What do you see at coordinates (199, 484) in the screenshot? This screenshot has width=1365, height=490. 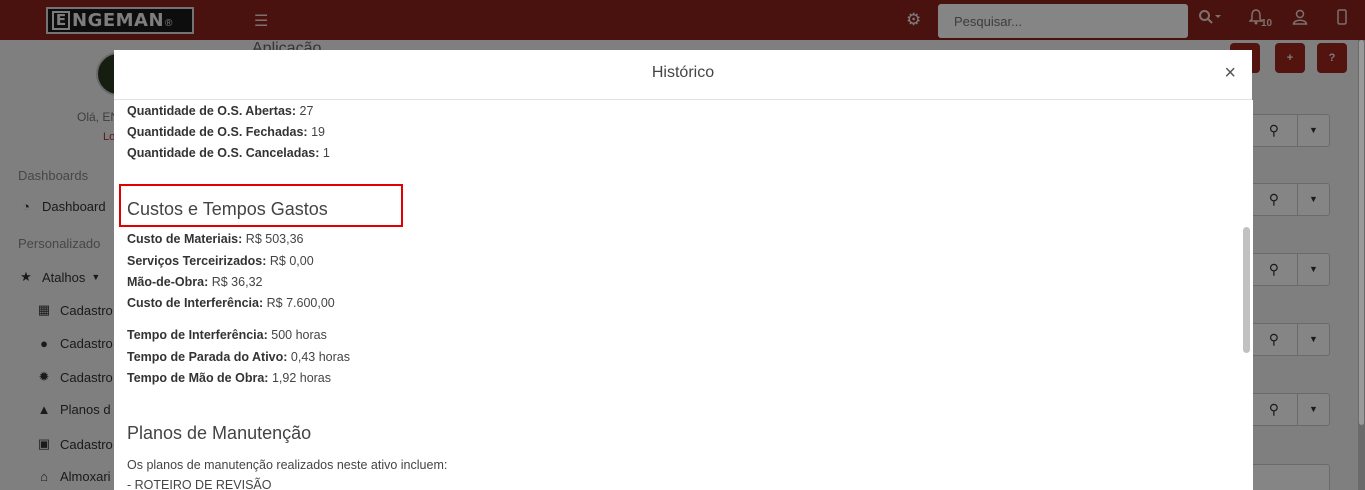 I see `plans-item: - ROTEIRO DE REVISÃO` at bounding box center [199, 484].